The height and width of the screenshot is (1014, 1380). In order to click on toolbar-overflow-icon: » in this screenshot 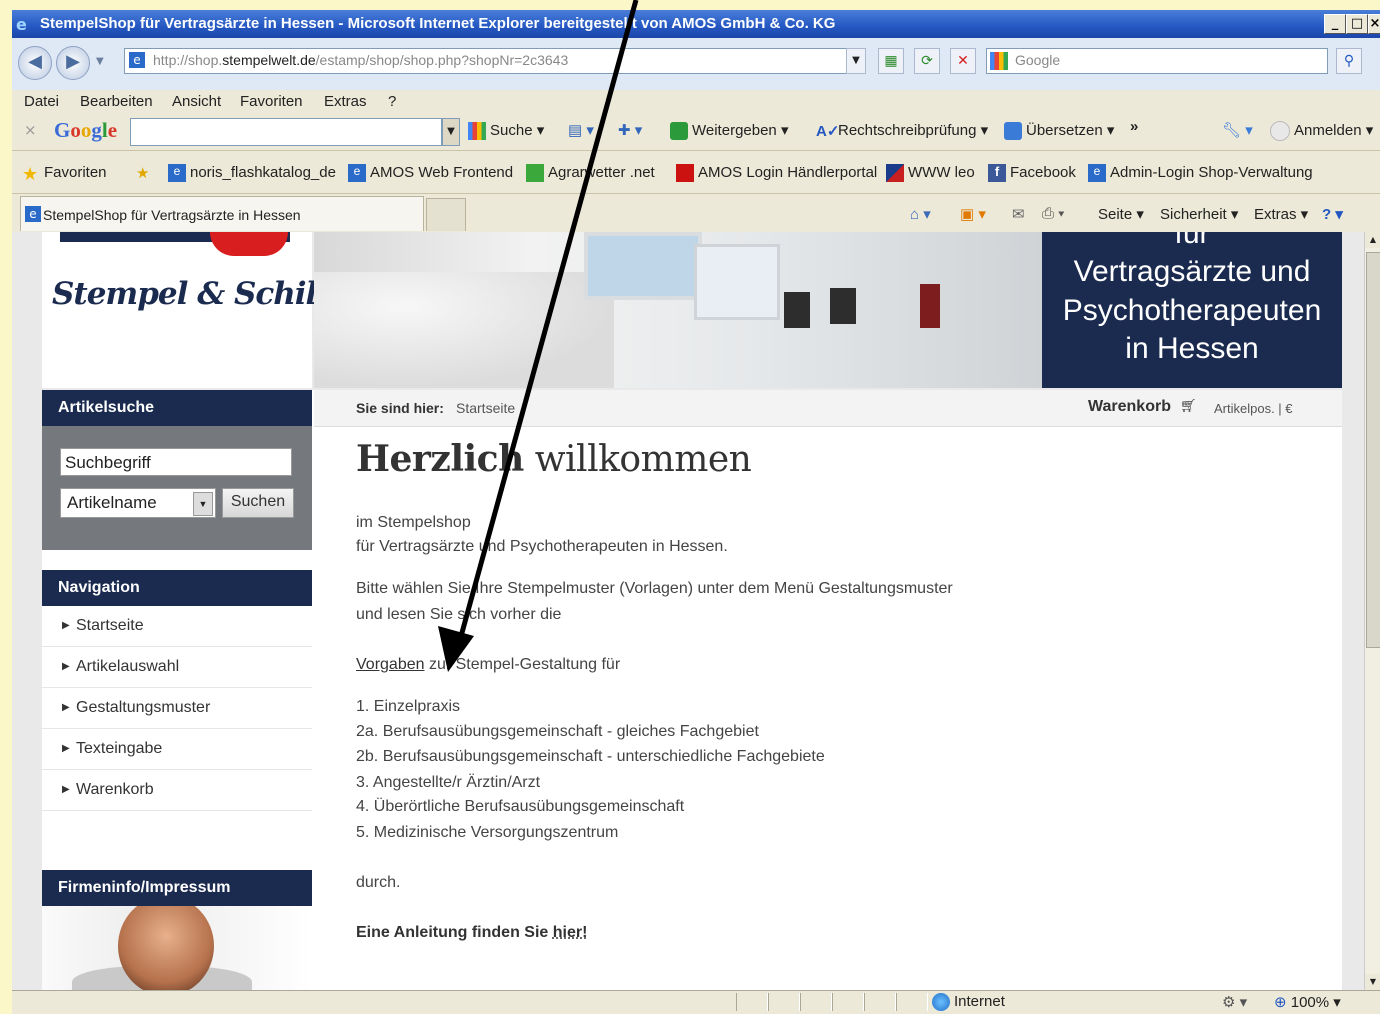, I will do `click(1134, 126)`.